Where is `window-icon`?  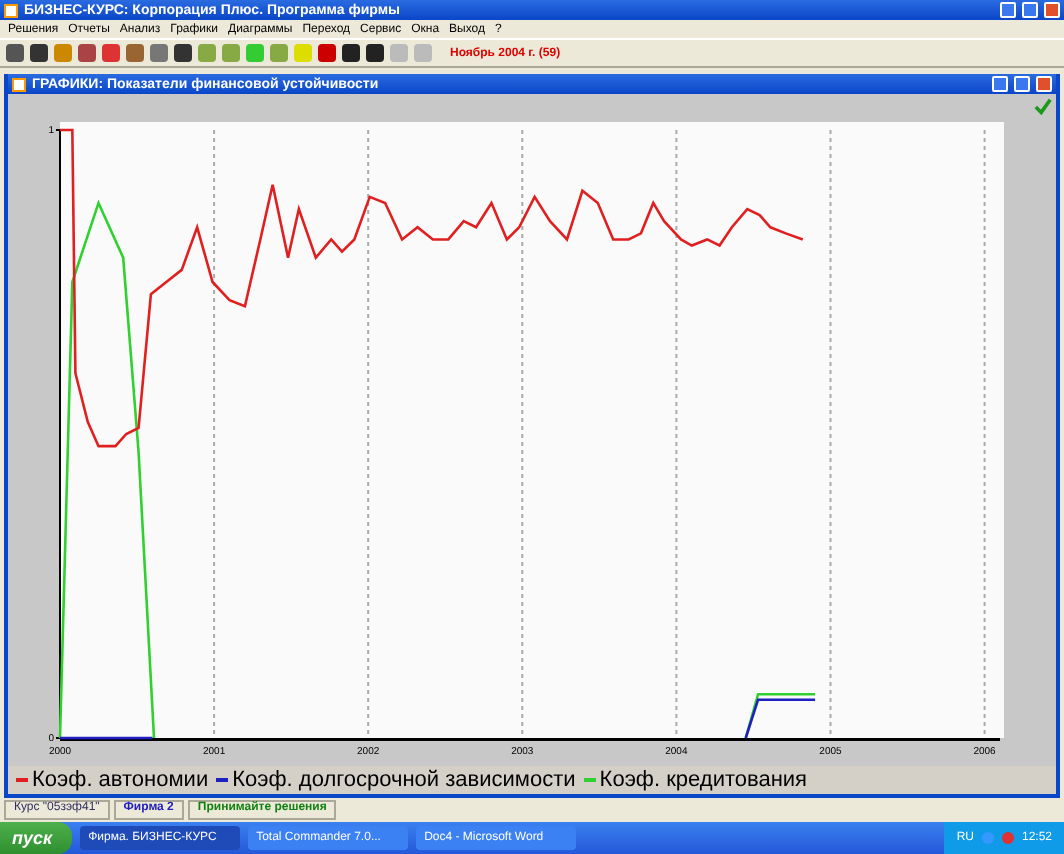
window-icon is located at coordinates (19, 84).